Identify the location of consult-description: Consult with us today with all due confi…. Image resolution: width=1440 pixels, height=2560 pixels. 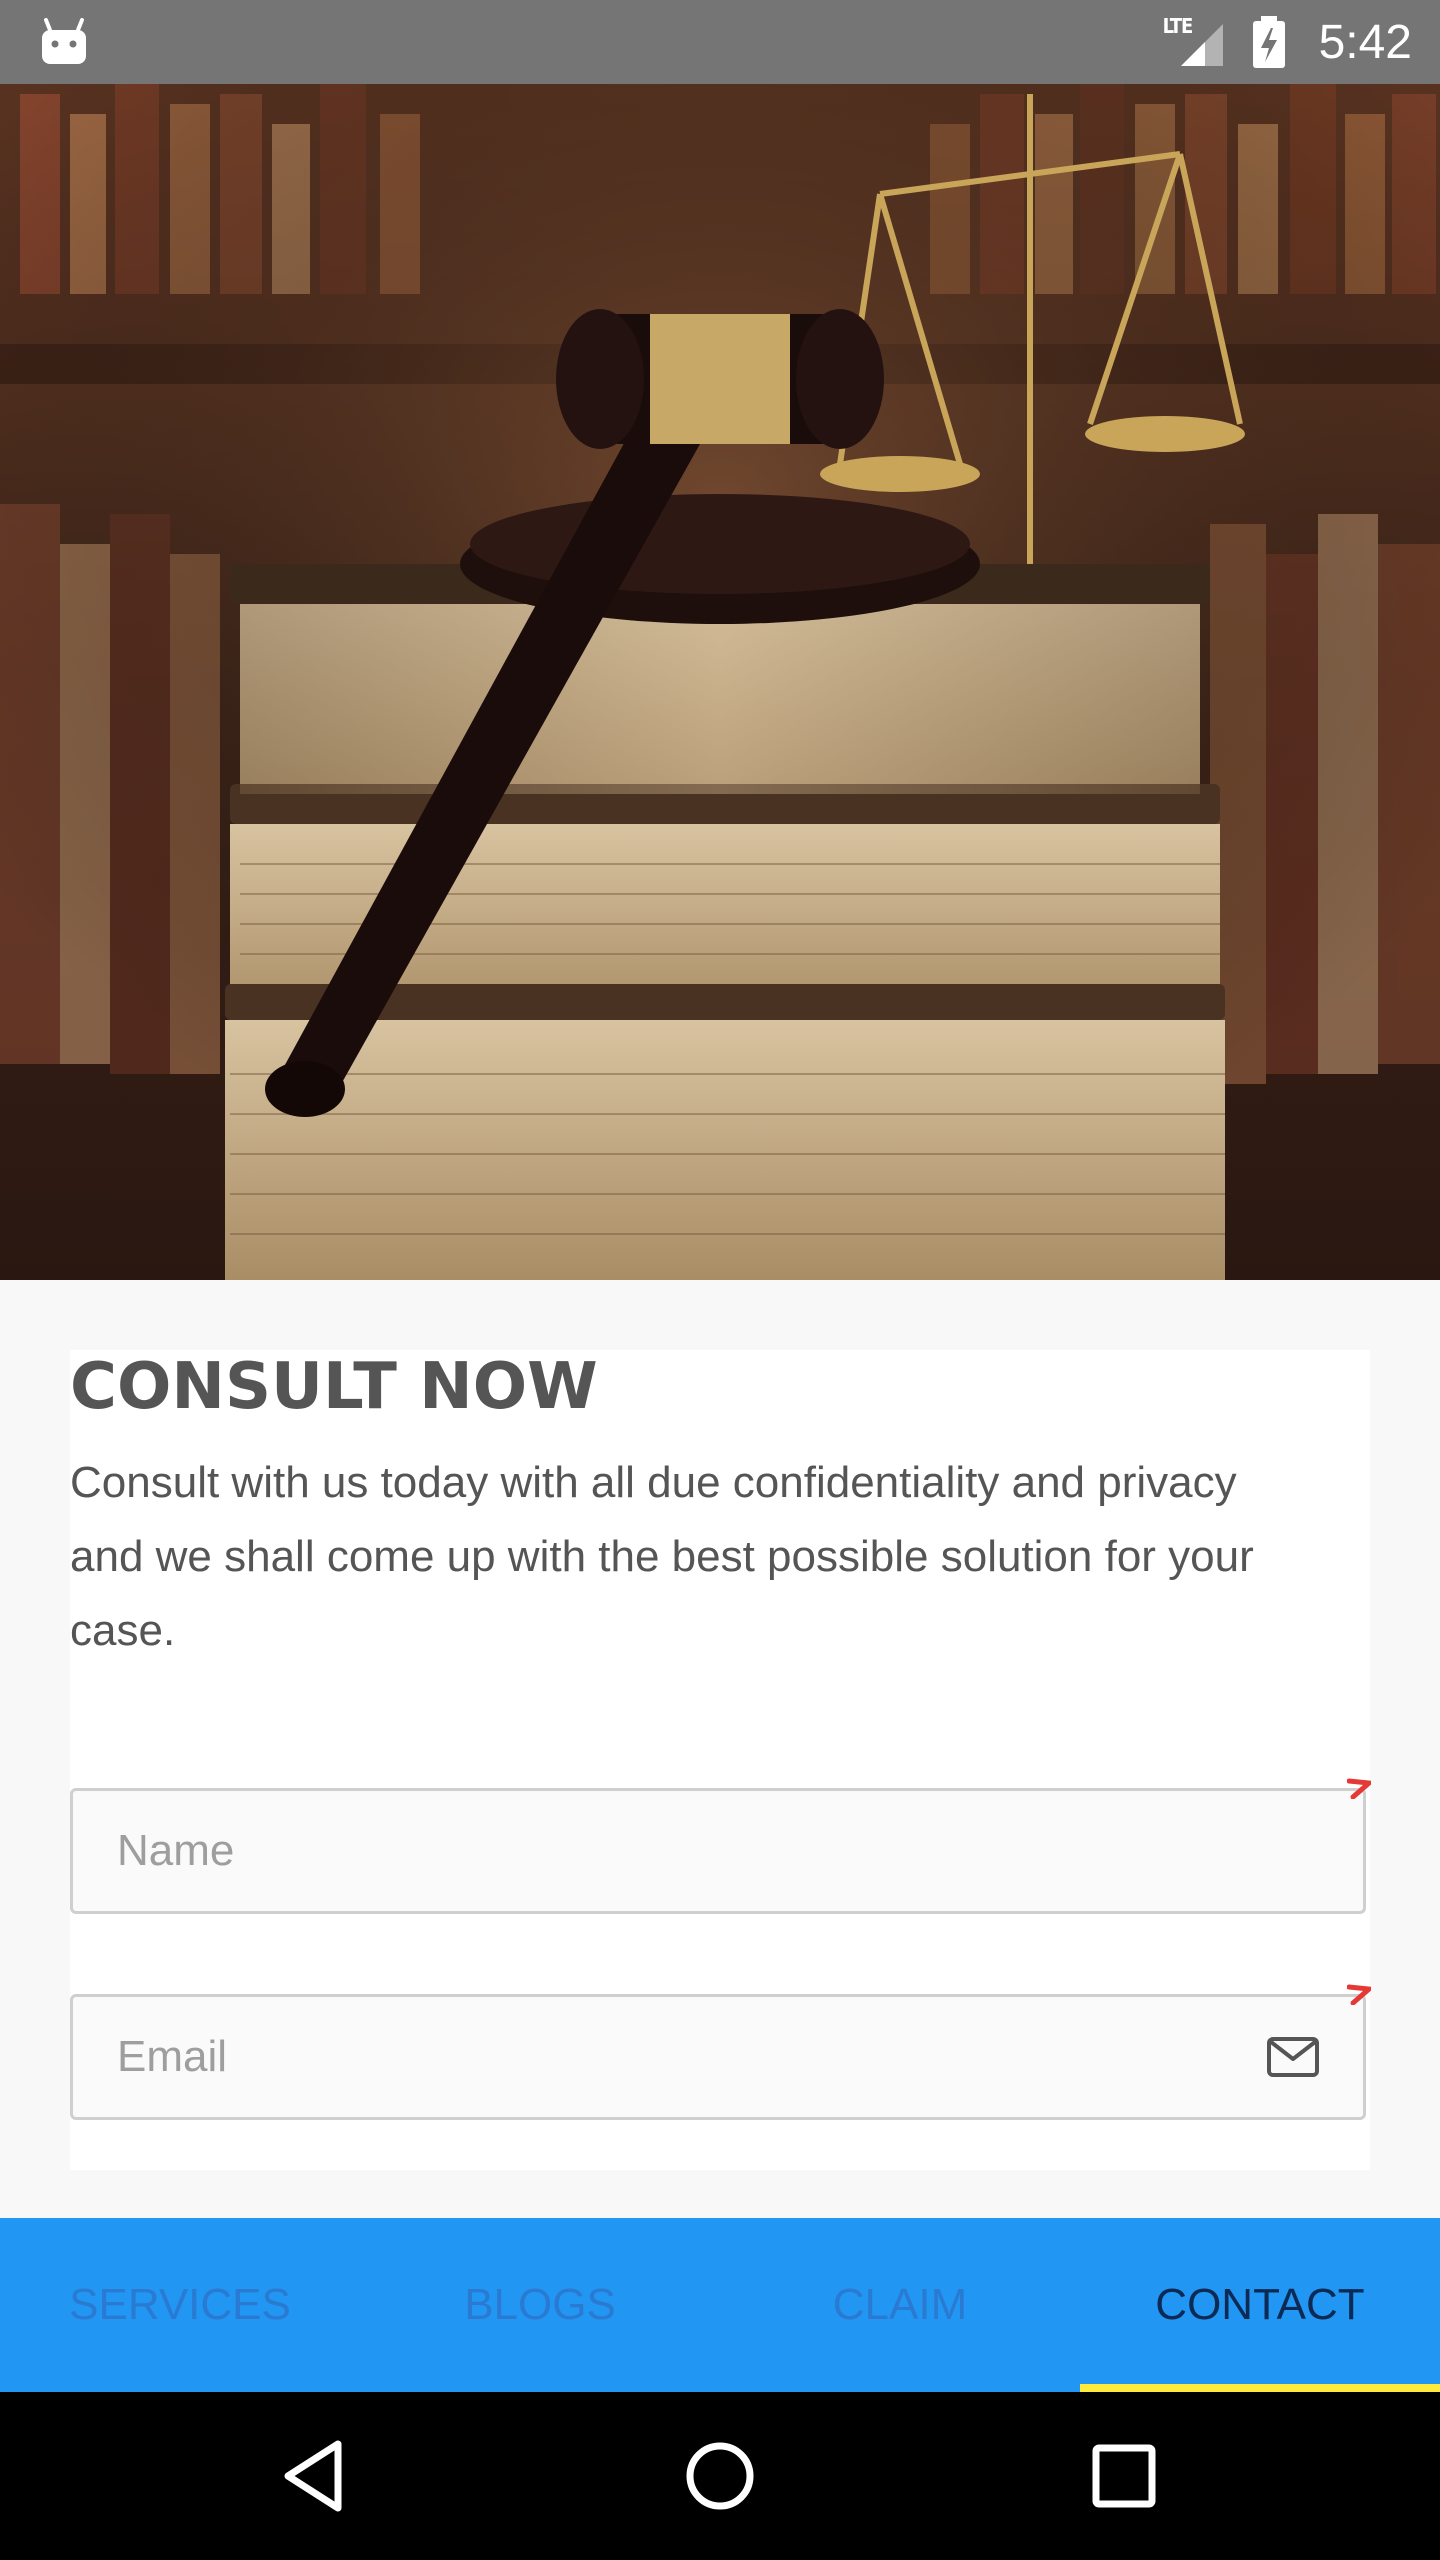
(662, 1556).